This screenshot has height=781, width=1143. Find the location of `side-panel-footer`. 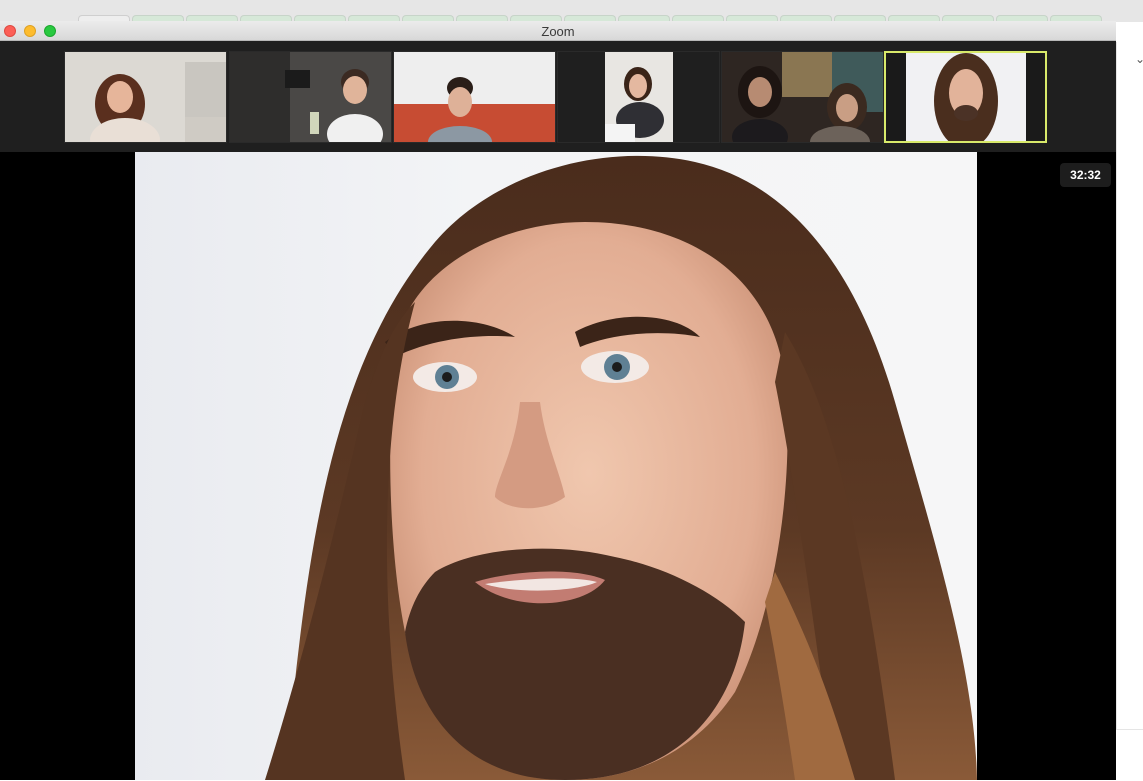

side-panel-footer is located at coordinates (1129, 755).